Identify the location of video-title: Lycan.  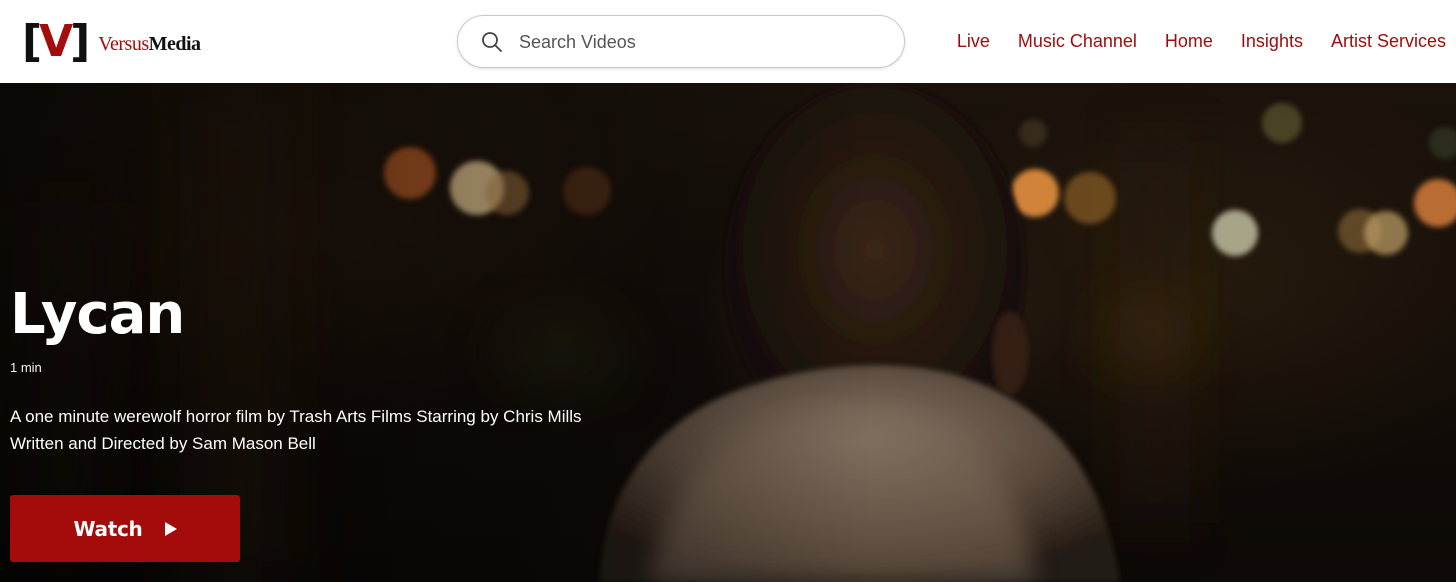
(97, 314).